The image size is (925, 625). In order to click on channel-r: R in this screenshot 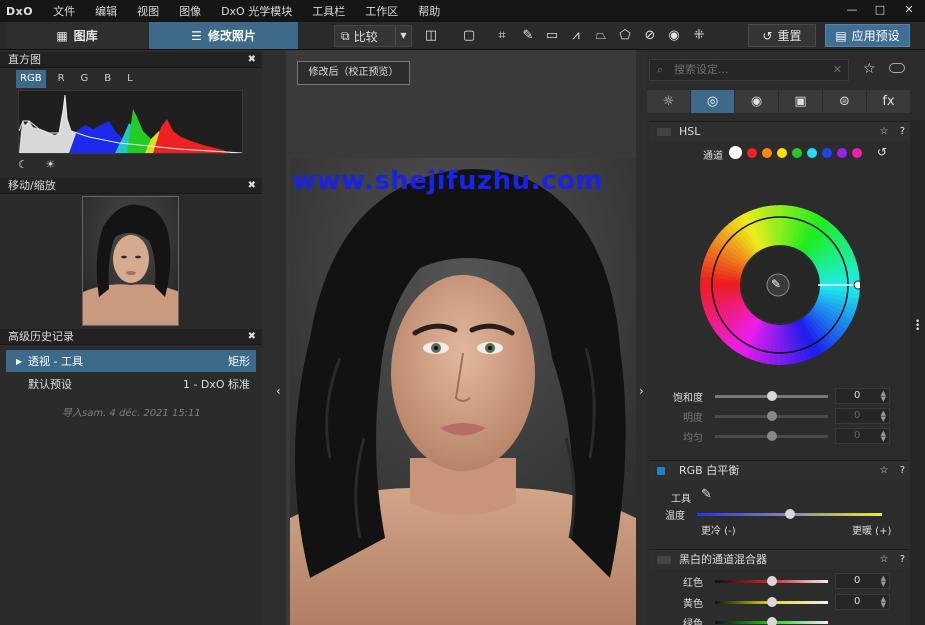, I will do `click(61, 79)`.